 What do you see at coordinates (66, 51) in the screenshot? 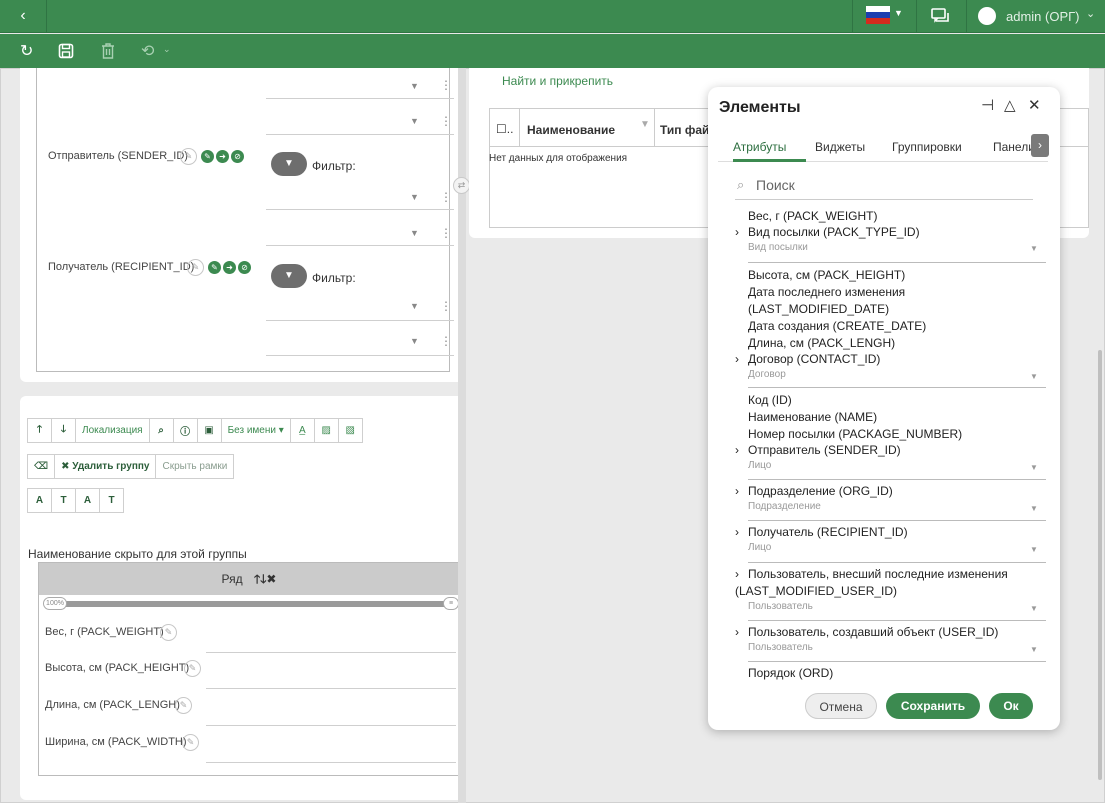
I see `save-icon` at bounding box center [66, 51].